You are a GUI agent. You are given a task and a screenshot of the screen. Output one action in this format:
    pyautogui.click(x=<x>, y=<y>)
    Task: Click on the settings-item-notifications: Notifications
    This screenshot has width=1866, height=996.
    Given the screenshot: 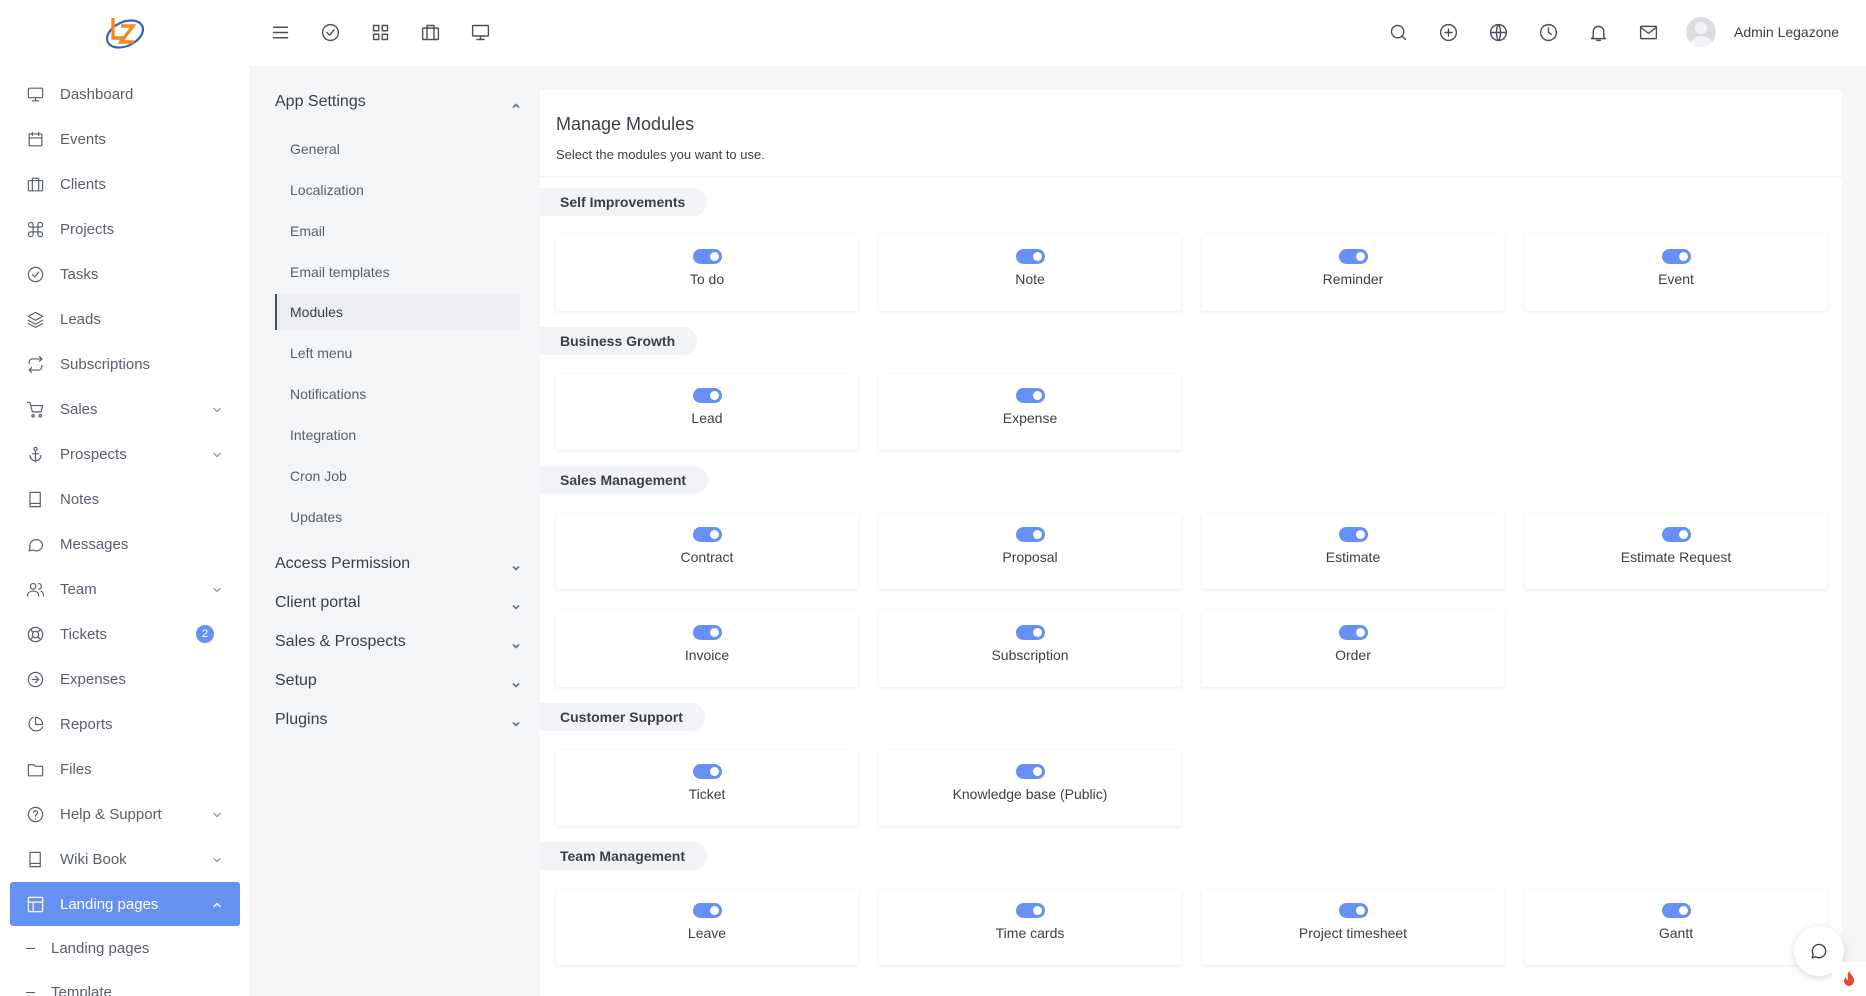 What is the action you would take?
    pyautogui.click(x=397, y=394)
    